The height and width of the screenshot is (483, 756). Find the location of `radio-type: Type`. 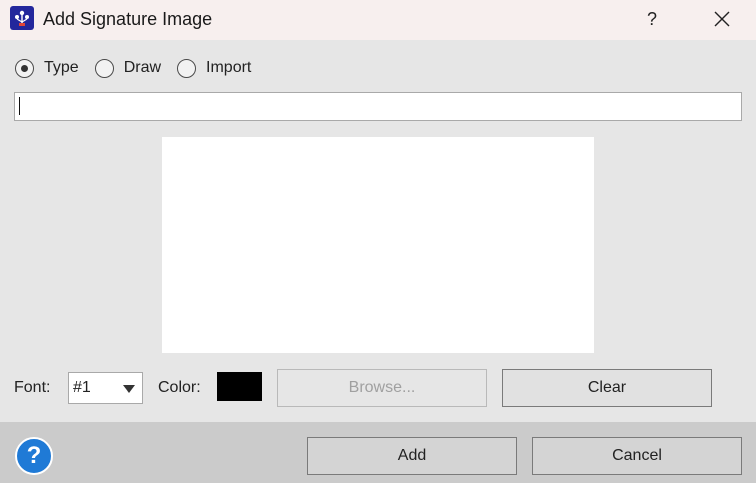

radio-type: Type is located at coordinates (47, 68).